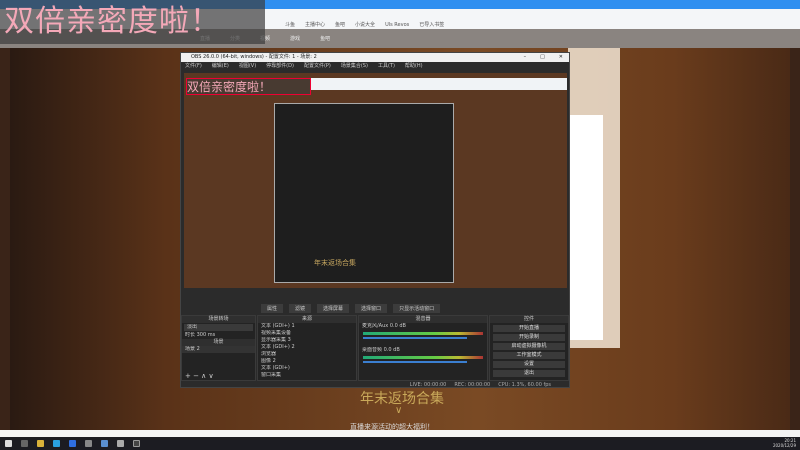 The width and height of the screenshot is (800, 450). What do you see at coordinates (218, 327) in the screenshot?
I see `transition-select: 淡出` at bounding box center [218, 327].